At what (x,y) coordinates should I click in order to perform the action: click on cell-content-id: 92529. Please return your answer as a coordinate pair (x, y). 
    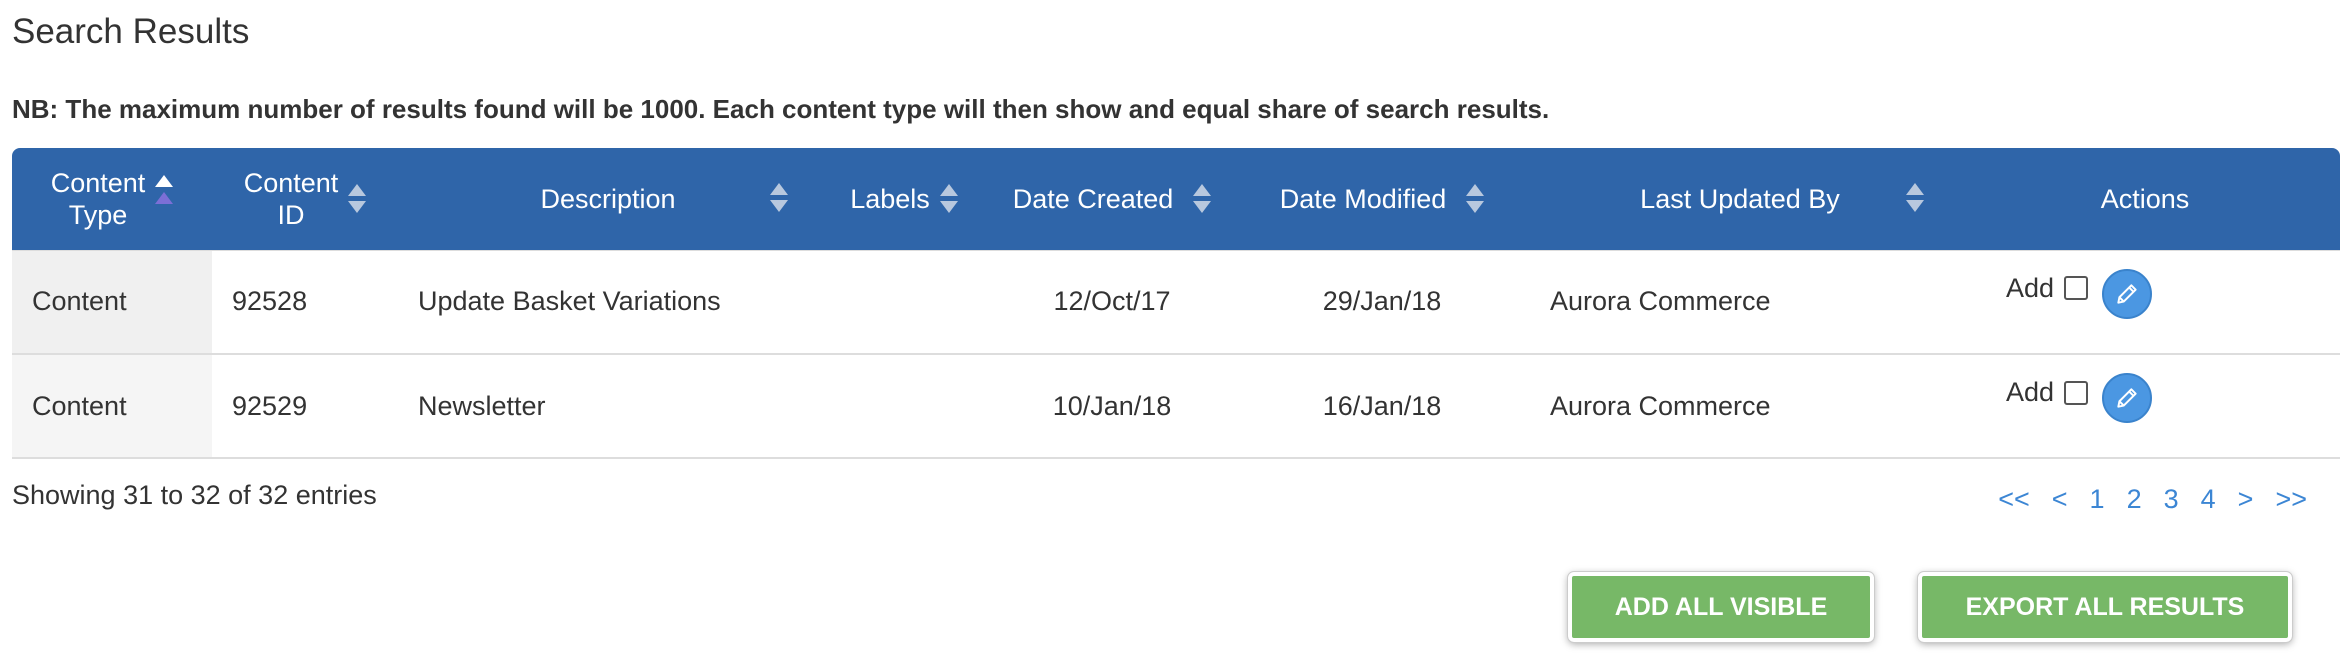
    Looking at the image, I should click on (270, 405).